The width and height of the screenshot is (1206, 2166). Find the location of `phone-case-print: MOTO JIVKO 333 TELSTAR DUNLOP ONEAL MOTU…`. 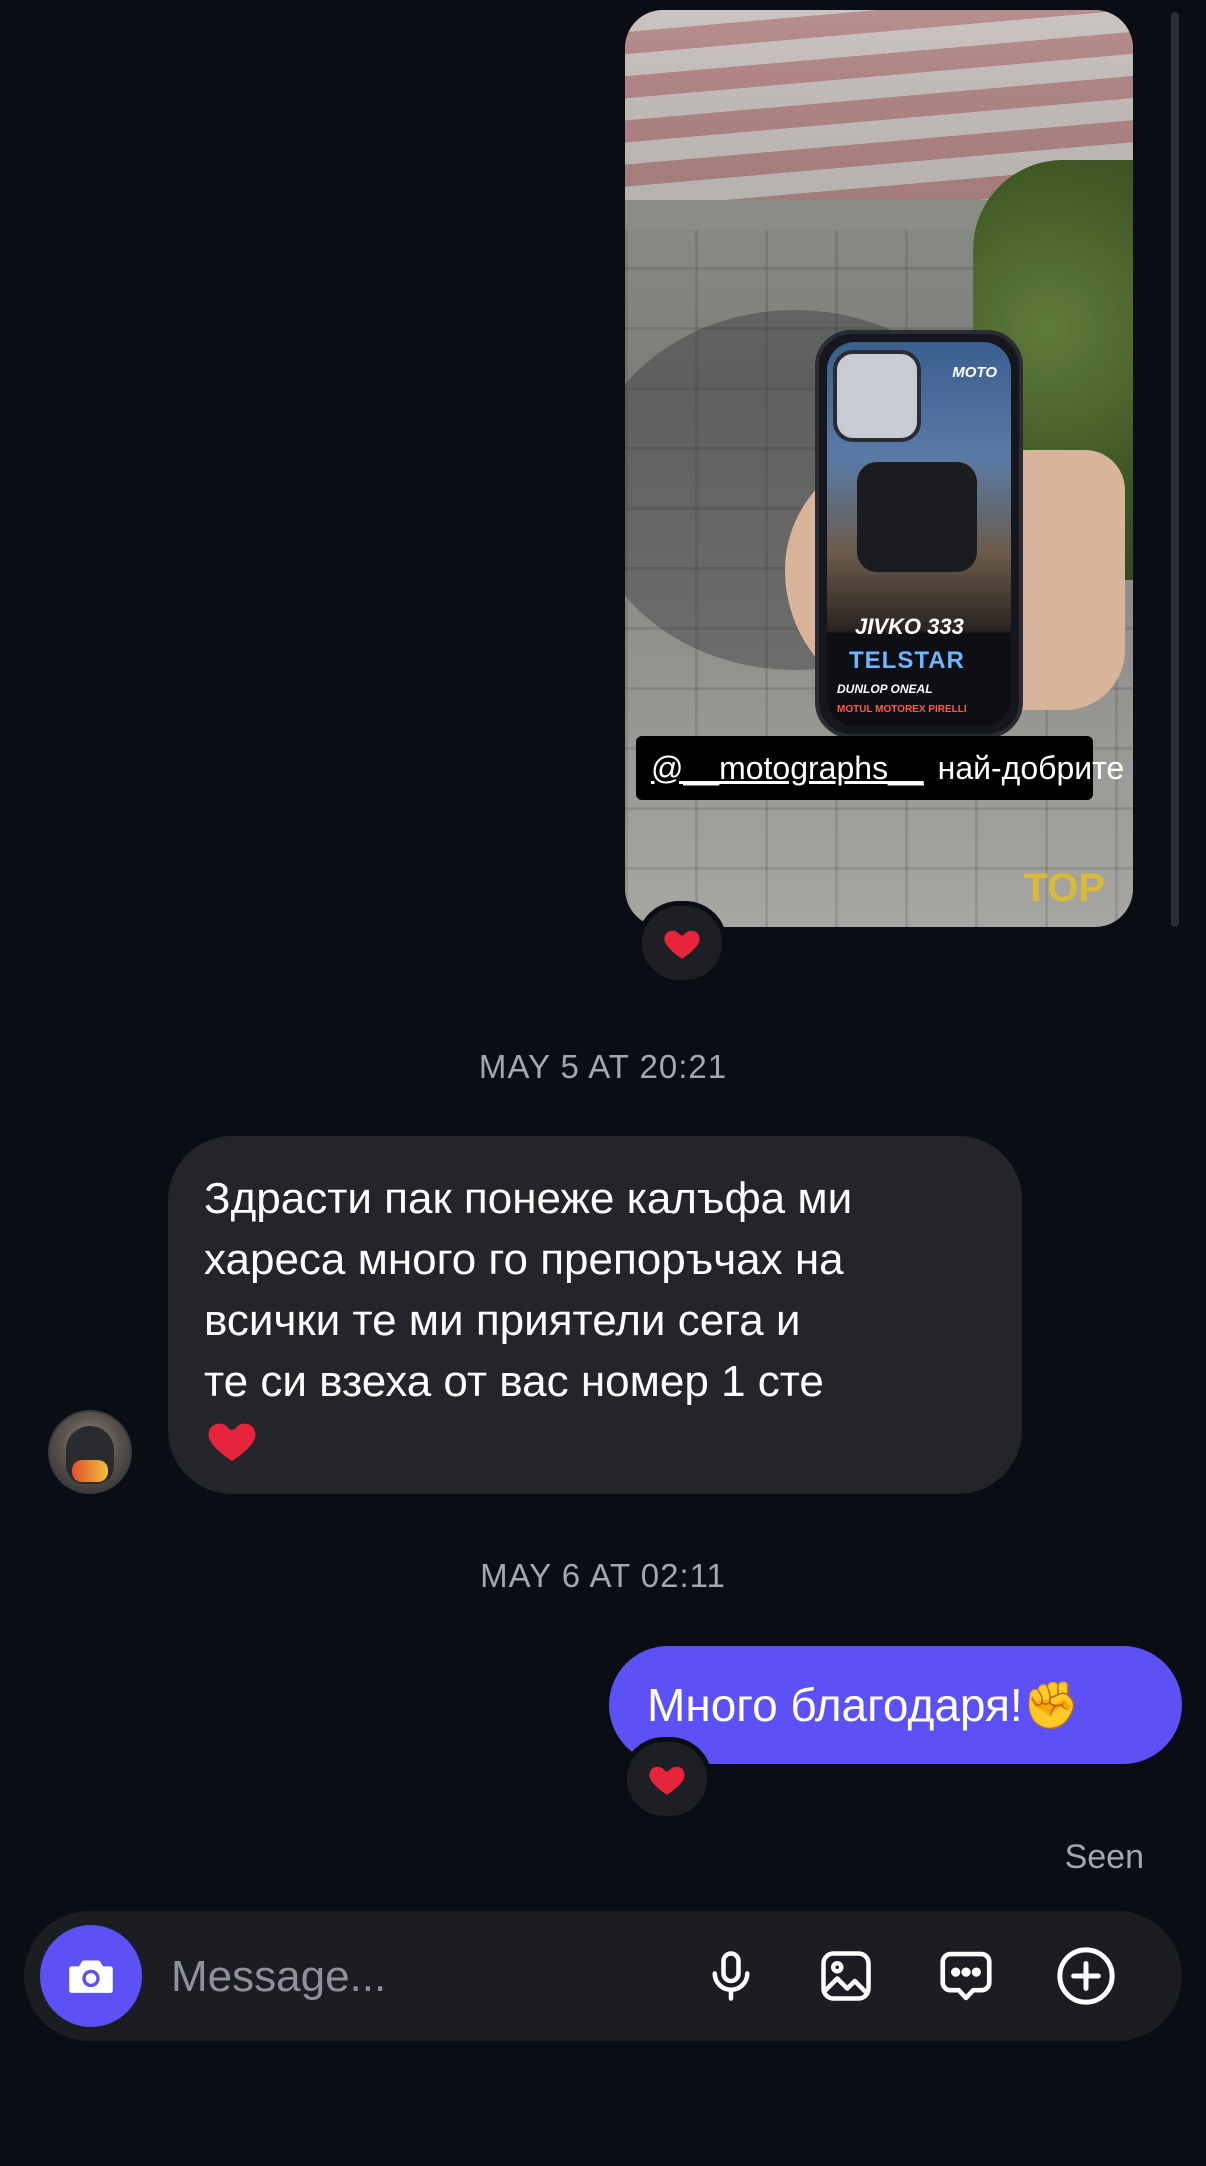

phone-case-print: MOTO JIVKO 333 TELSTAR DUNLOP ONEAL MOTU… is located at coordinates (919, 534).